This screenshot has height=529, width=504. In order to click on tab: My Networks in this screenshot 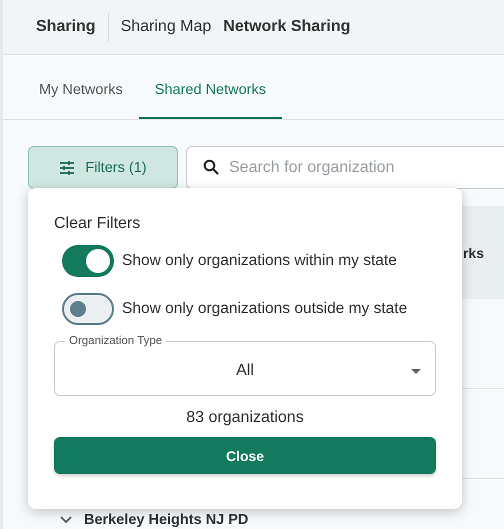, I will do `click(81, 91)`.